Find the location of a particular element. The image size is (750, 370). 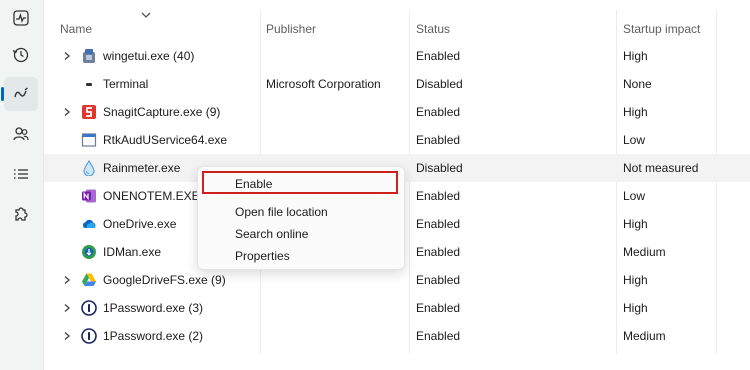

nav-services is located at coordinates (21, 214).